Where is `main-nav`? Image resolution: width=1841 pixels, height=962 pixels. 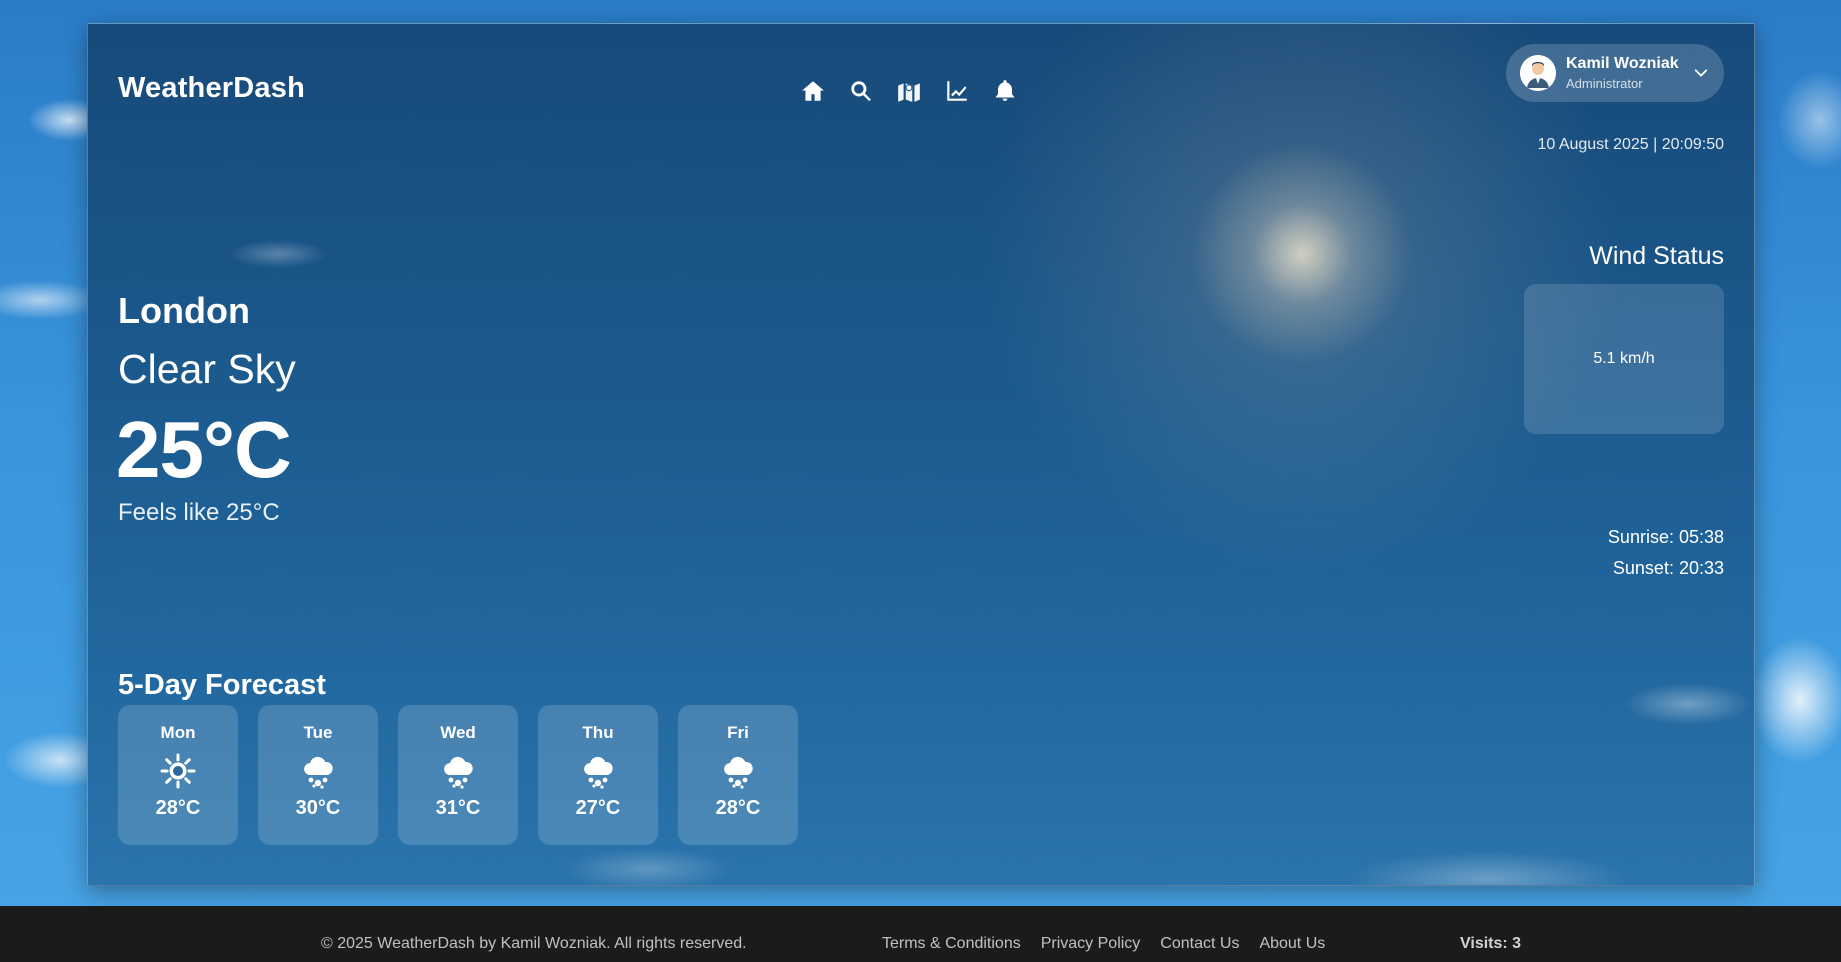 main-nav is located at coordinates (909, 91).